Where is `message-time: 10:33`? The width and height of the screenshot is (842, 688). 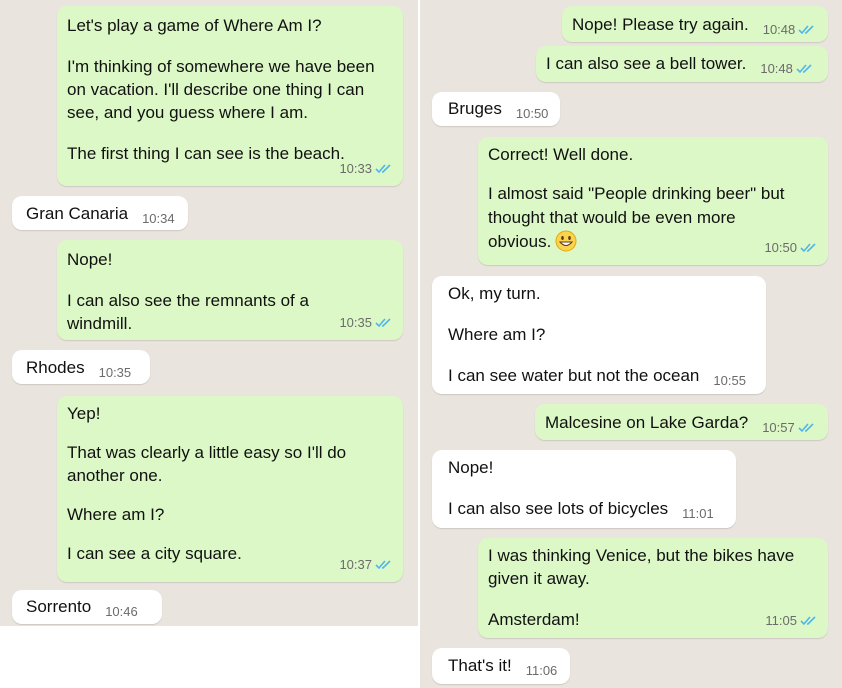 message-time: 10:33 is located at coordinates (355, 168).